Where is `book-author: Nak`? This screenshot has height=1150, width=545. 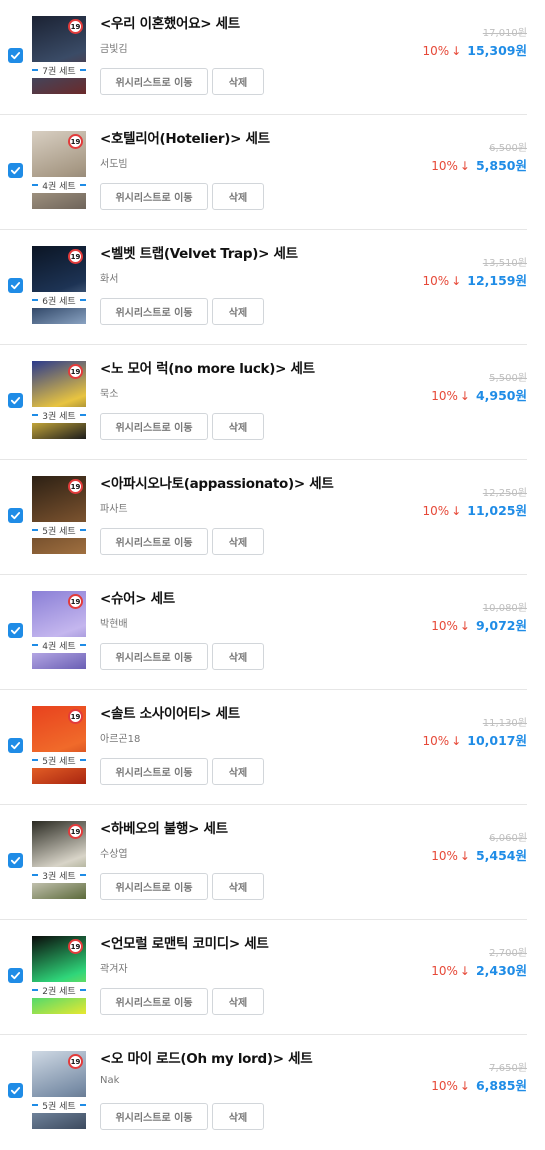 book-author: Nak is located at coordinates (109, 1080).